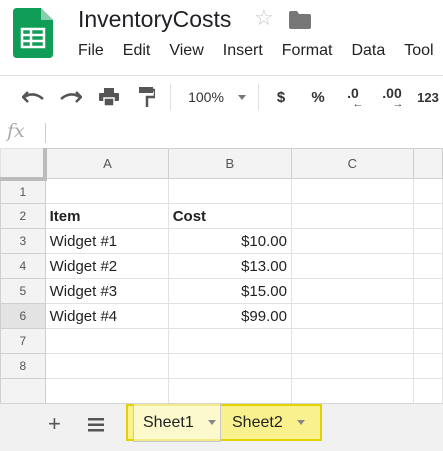  What do you see at coordinates (229, 291) in the screenshot?
I see `cell-b5: $15.00` at bounding box center [229, 291].